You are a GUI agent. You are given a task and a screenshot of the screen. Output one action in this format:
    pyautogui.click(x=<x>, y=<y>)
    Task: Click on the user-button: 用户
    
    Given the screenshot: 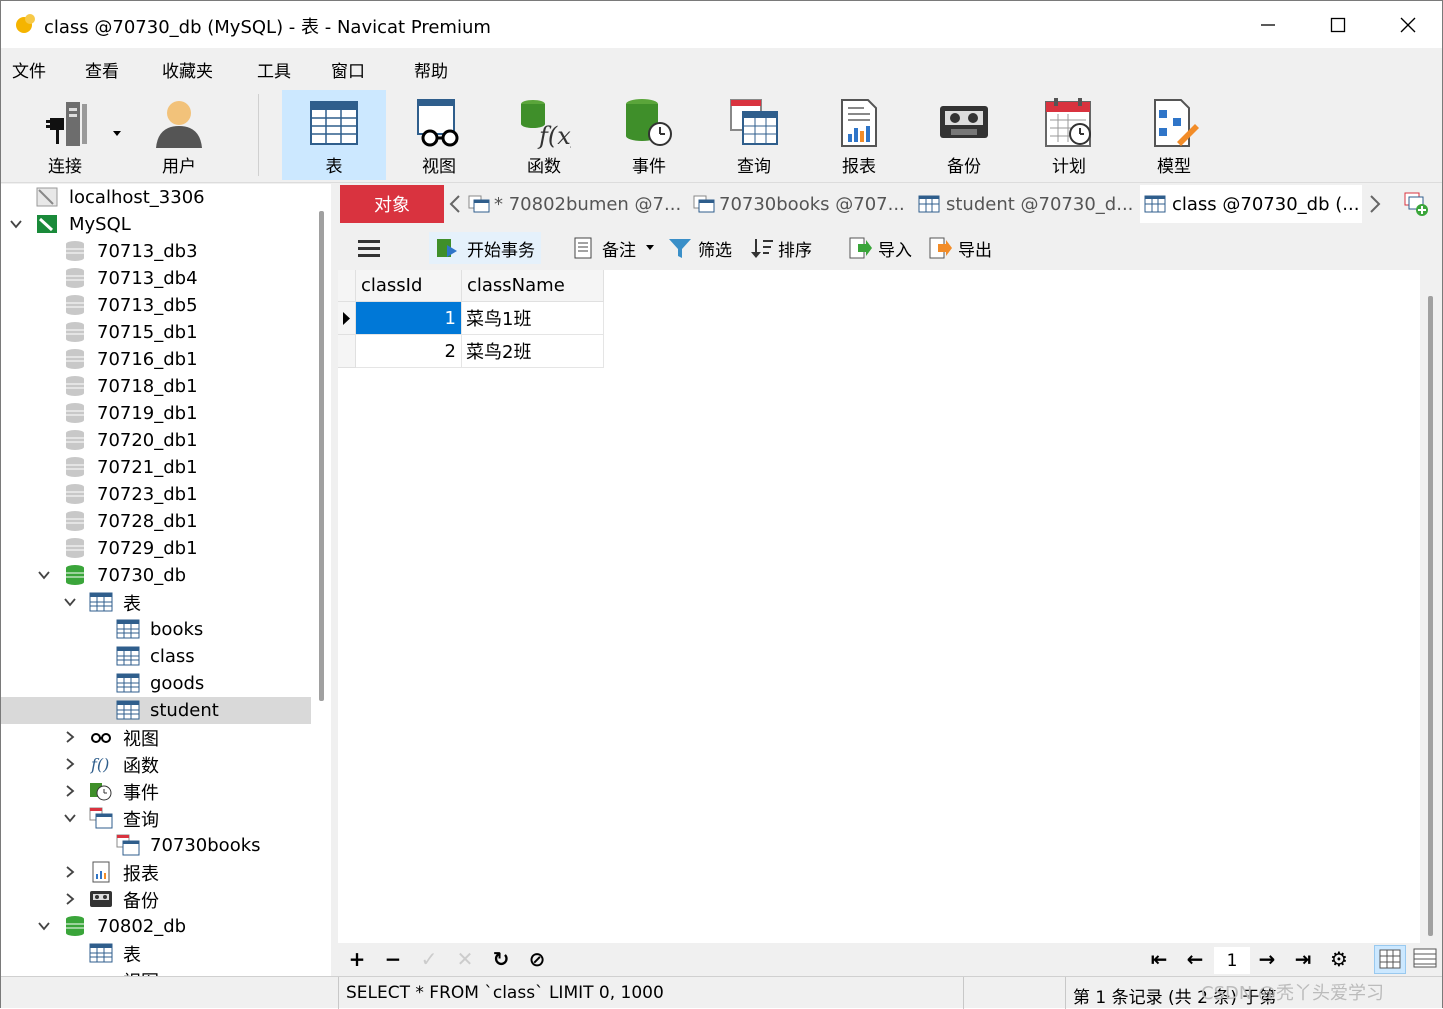 What is the action you would take?
    pyautogui.click(x=179, y=135)
    